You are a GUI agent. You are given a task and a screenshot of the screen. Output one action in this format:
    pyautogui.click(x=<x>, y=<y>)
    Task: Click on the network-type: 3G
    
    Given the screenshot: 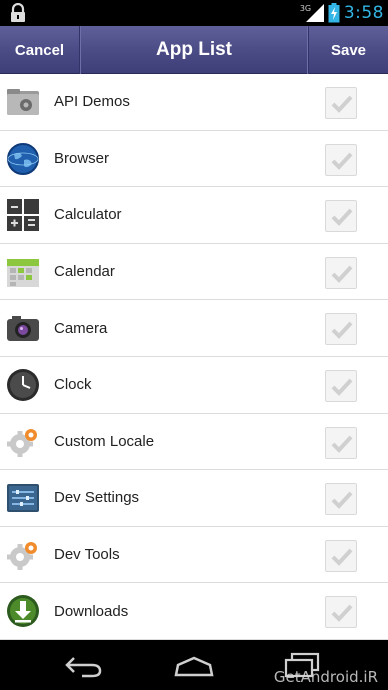 What is the action you would take?
    pyautogui.click(x=305, y=8)
    